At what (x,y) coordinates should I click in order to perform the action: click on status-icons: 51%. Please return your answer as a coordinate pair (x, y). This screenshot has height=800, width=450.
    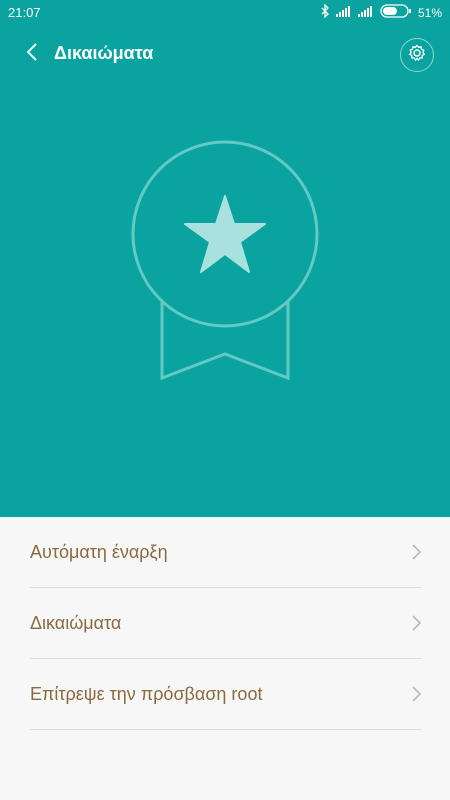
    Looking at the image, I should click on (381, 12).